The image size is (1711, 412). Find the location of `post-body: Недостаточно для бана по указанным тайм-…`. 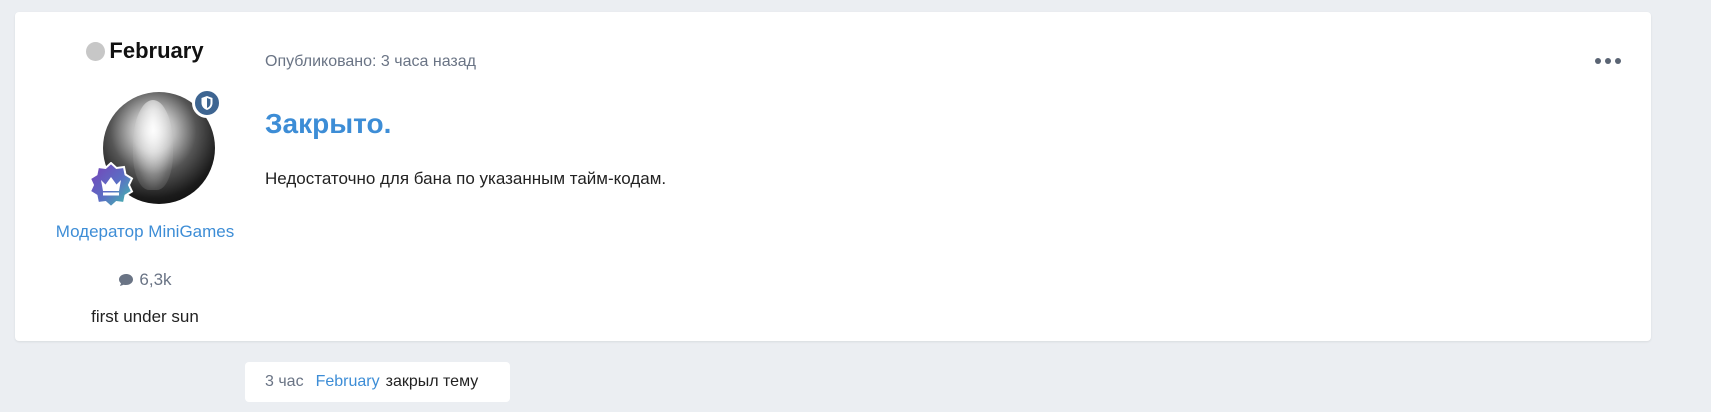

post-body: Недостаточно для бана по указанным тайм-… is located at coordinates (466, 178).